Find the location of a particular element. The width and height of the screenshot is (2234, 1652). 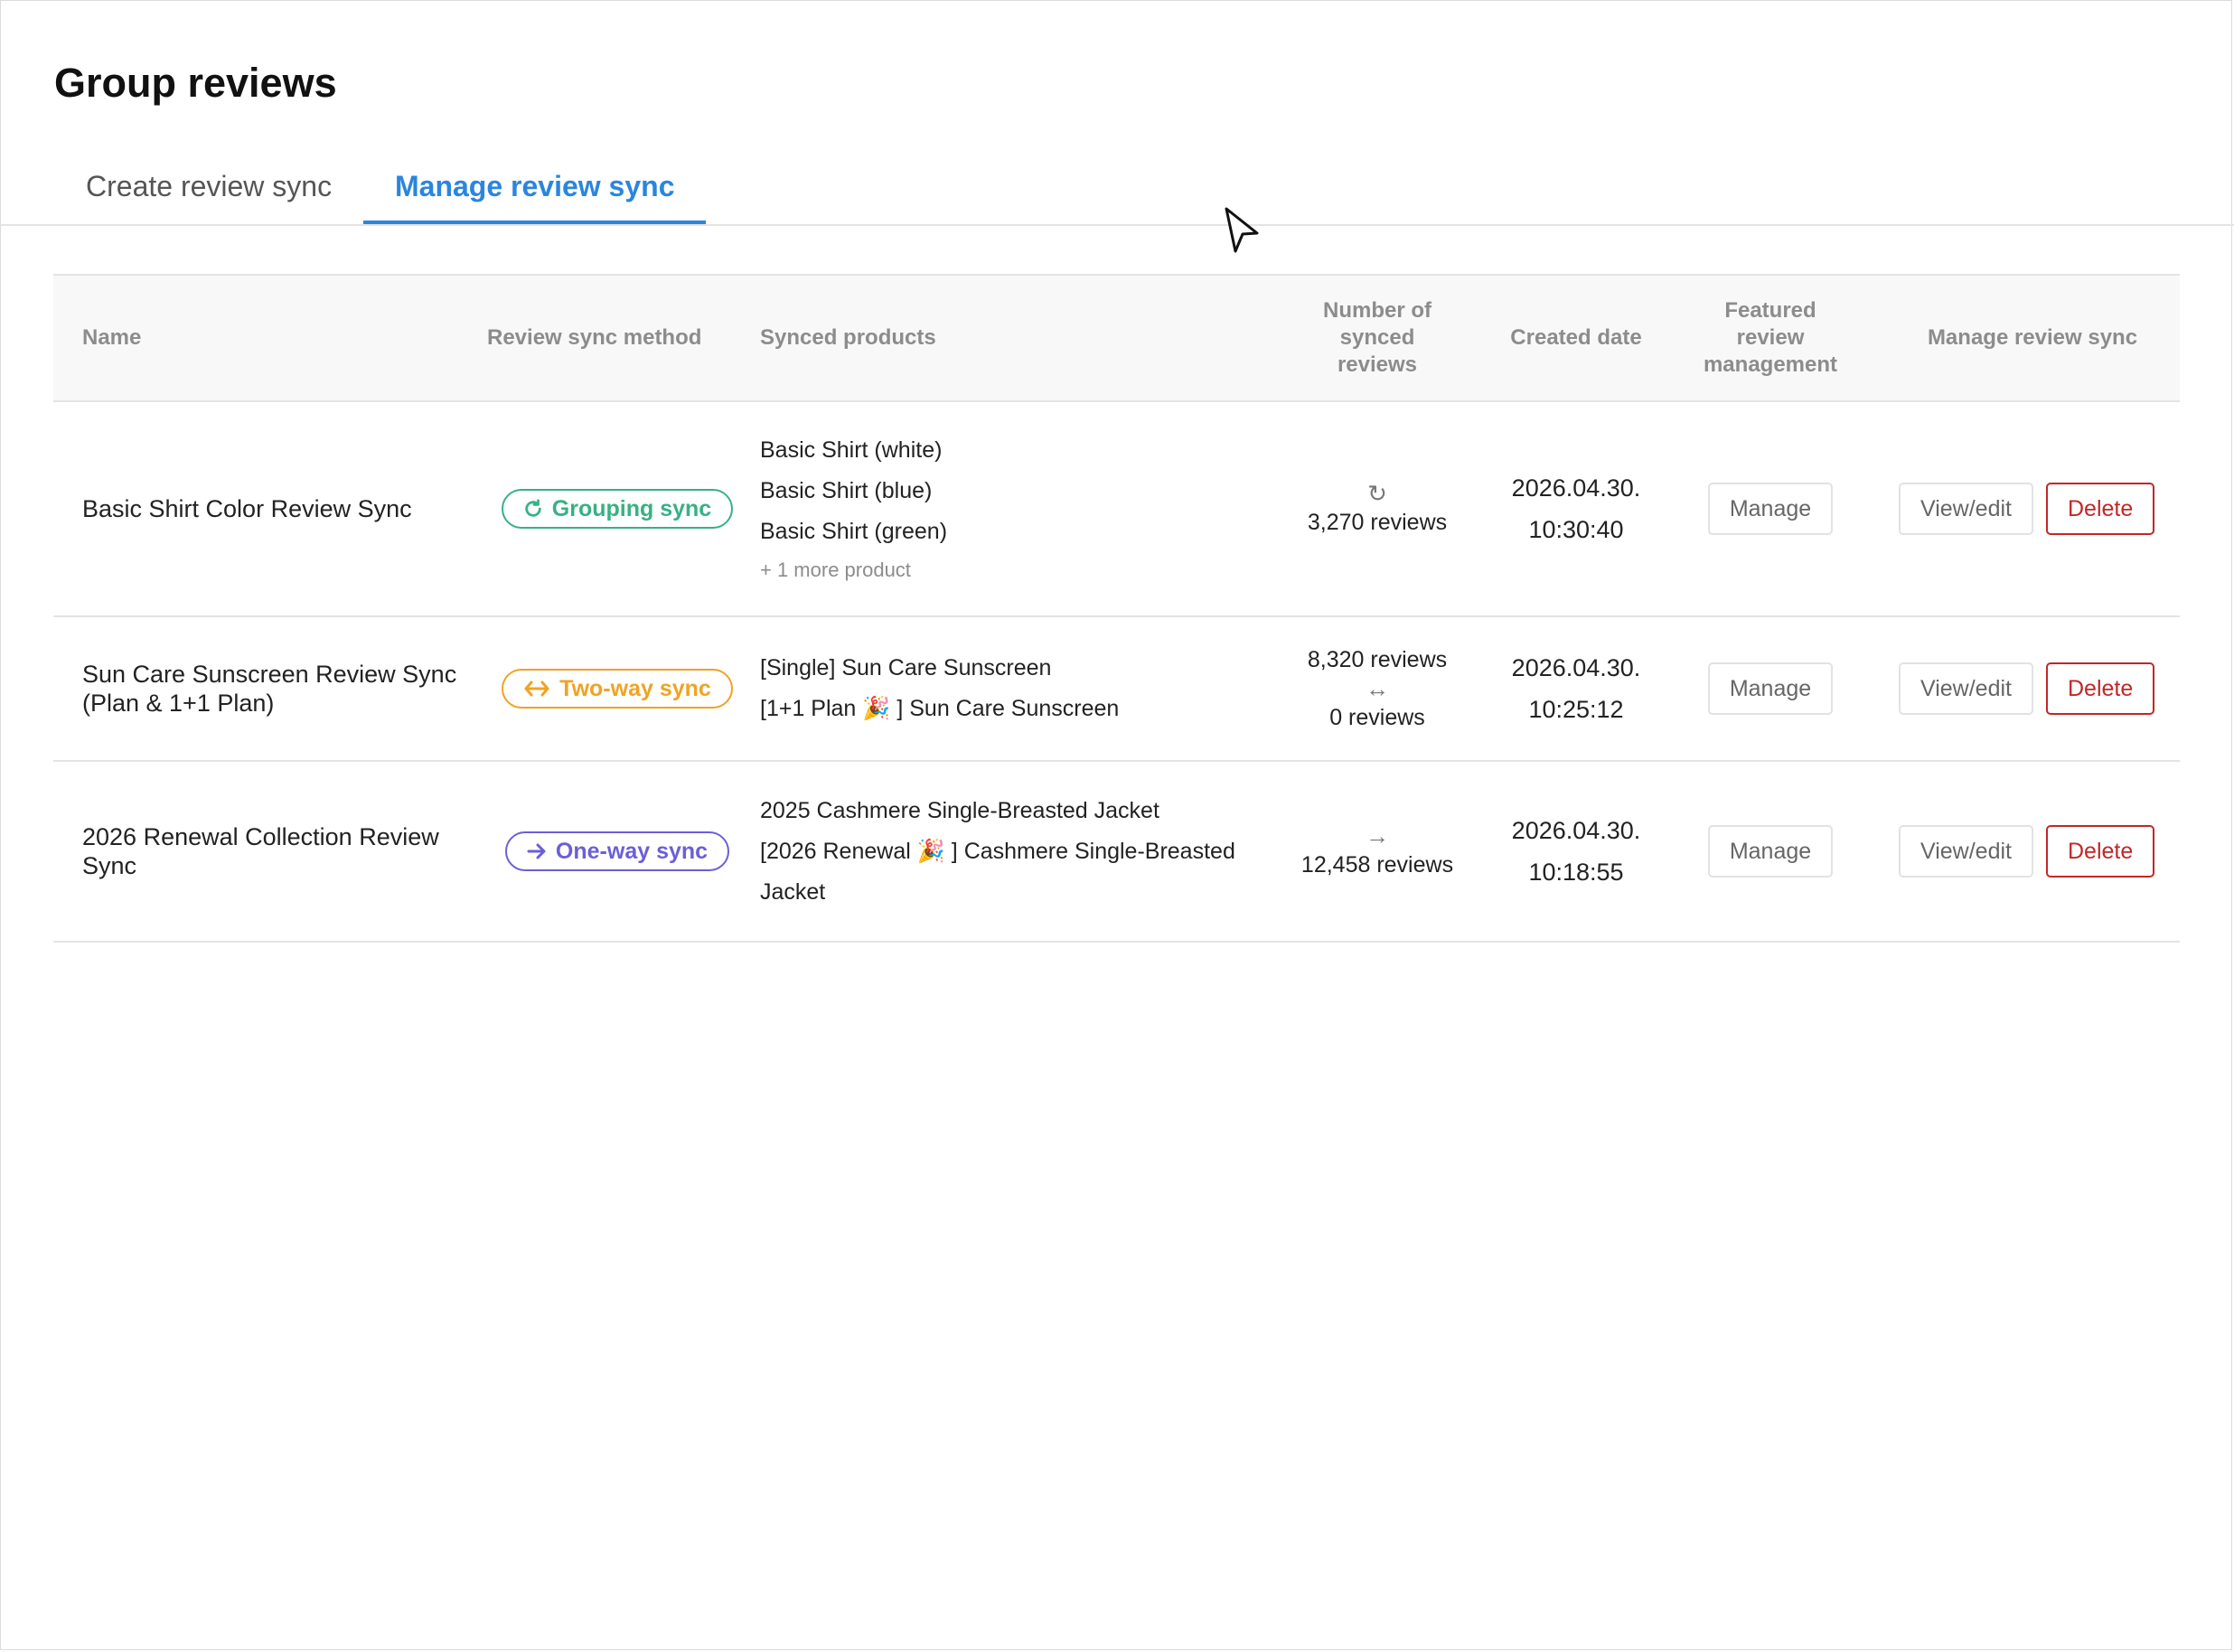

refresh-icon: ↻ is located at coordinates (1377, 493).